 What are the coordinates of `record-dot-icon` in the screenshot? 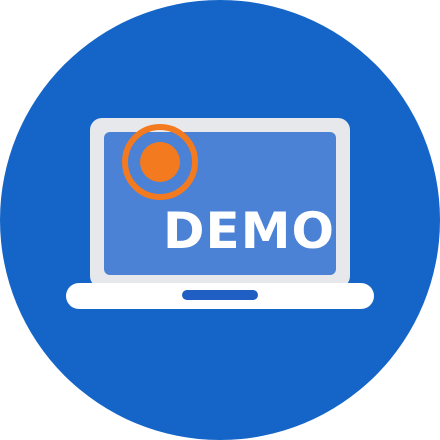 It's located at (160, 162).